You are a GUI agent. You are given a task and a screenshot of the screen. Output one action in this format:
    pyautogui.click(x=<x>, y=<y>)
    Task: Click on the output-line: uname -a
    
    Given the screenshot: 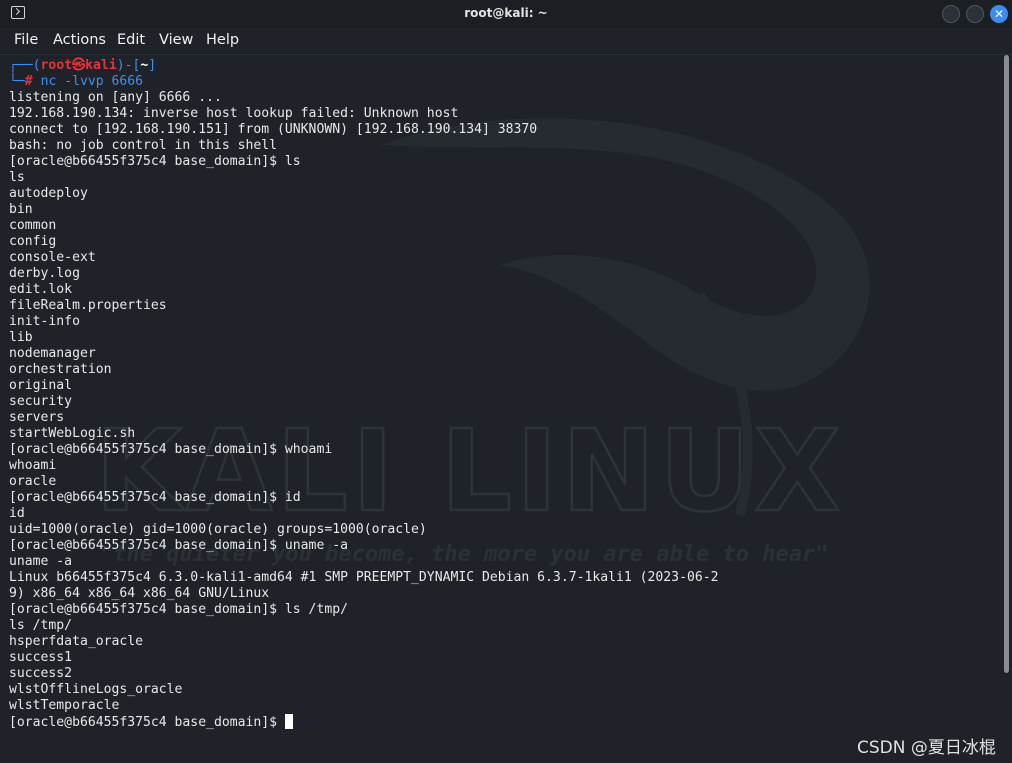 What is the action you would take?
    pyautogui.click(x=41, y=561)
    